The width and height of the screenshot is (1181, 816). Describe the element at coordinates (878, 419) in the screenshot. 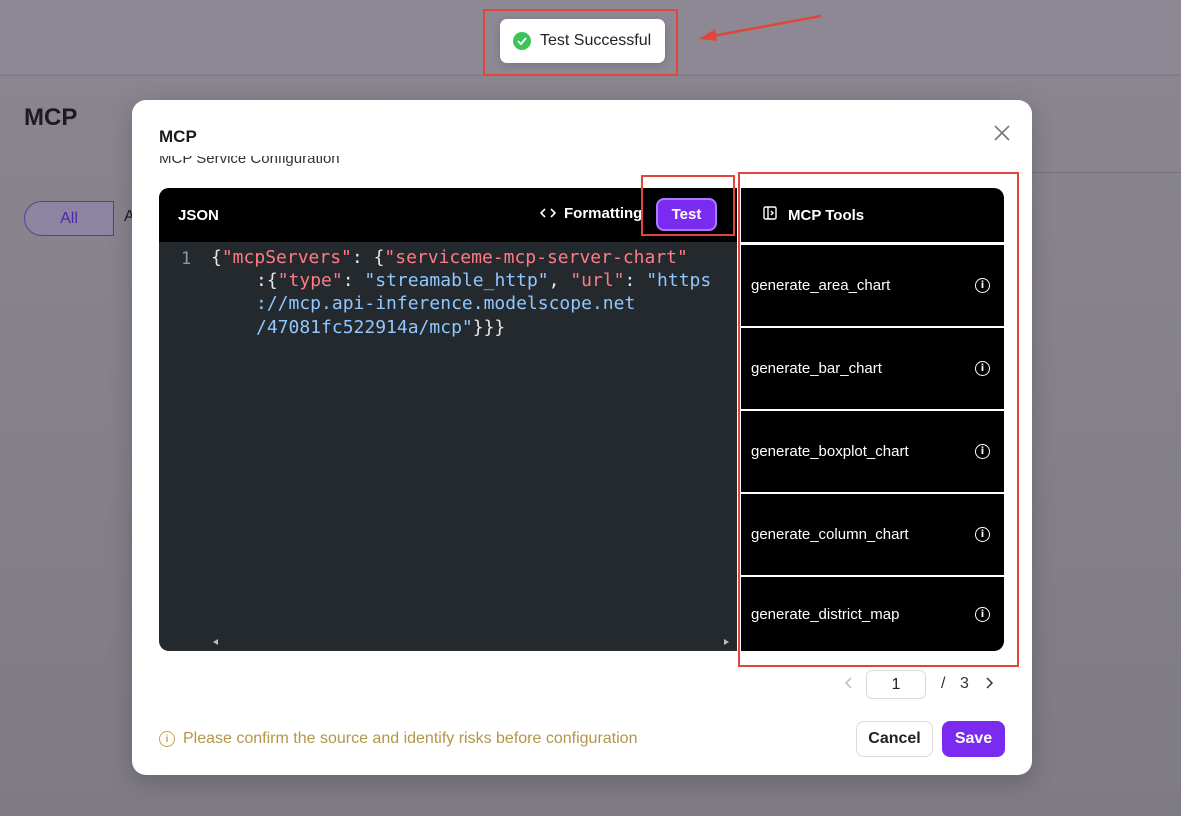

I see `tools-annotation-box` at that location.